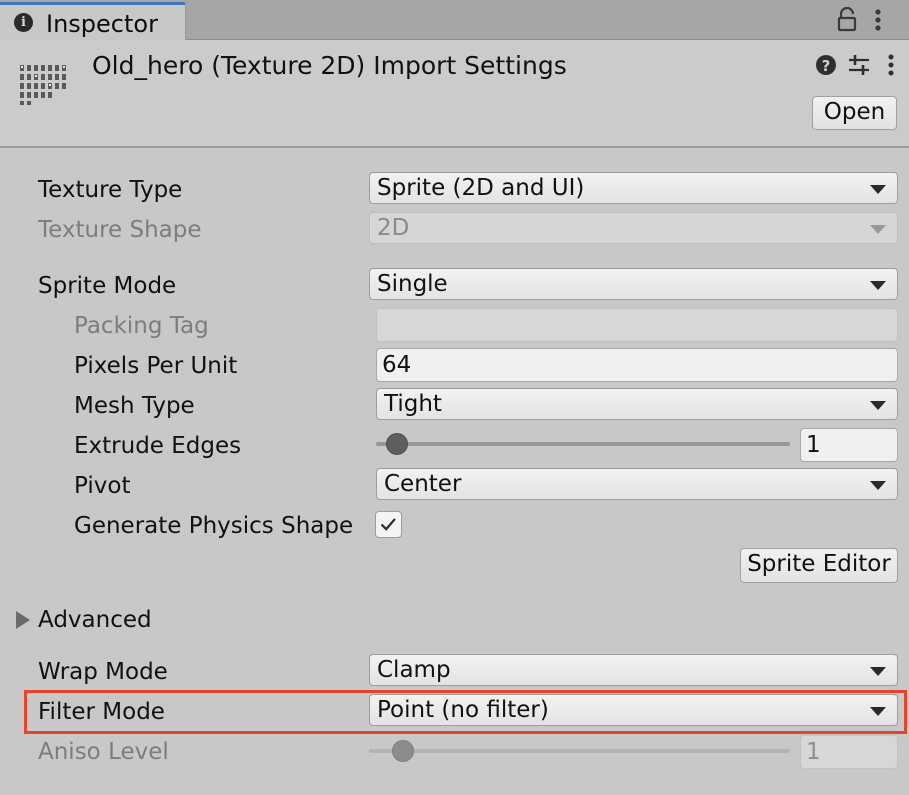 Image resolution: width=909 pixels, height=795 pixels. What do you see at coordinates (637, 484) in the screenshot?
I see `pivot-dropdown: Center` at bounding box center [637, 484].